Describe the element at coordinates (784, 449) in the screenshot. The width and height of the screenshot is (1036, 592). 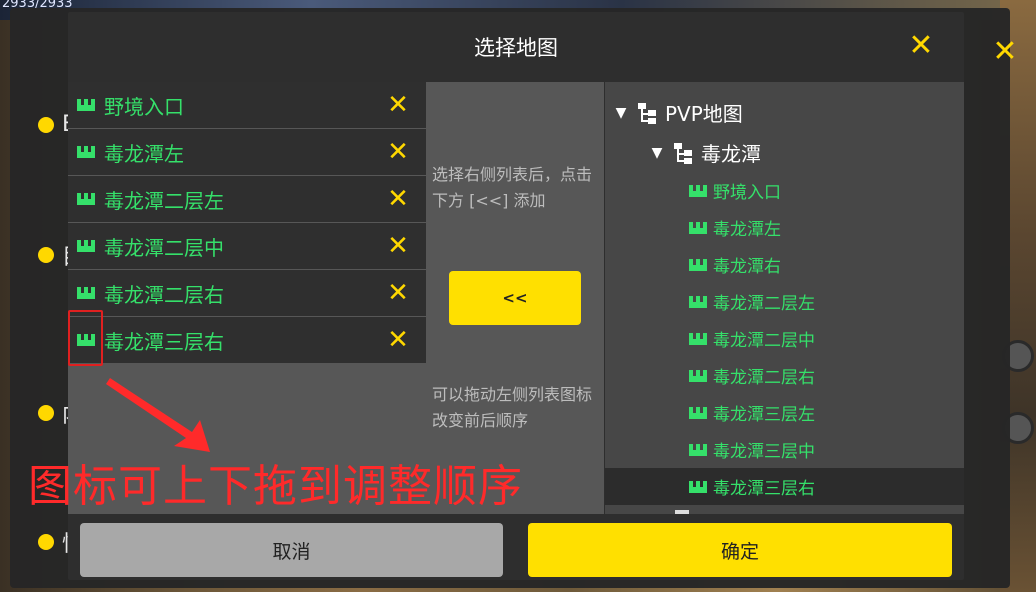
I see `tree-leaf-item: 毒龙潭三层中` at that location.